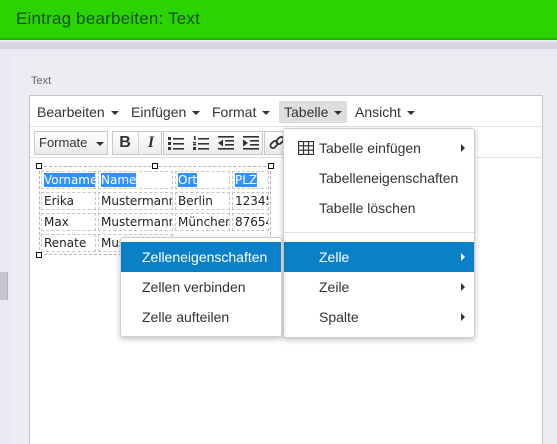 The image size is (557, 444). What do you see at coordinates (63, 142) in the screenshot?
I see `format-select-value: Formate` at bounding box center [63, 142].